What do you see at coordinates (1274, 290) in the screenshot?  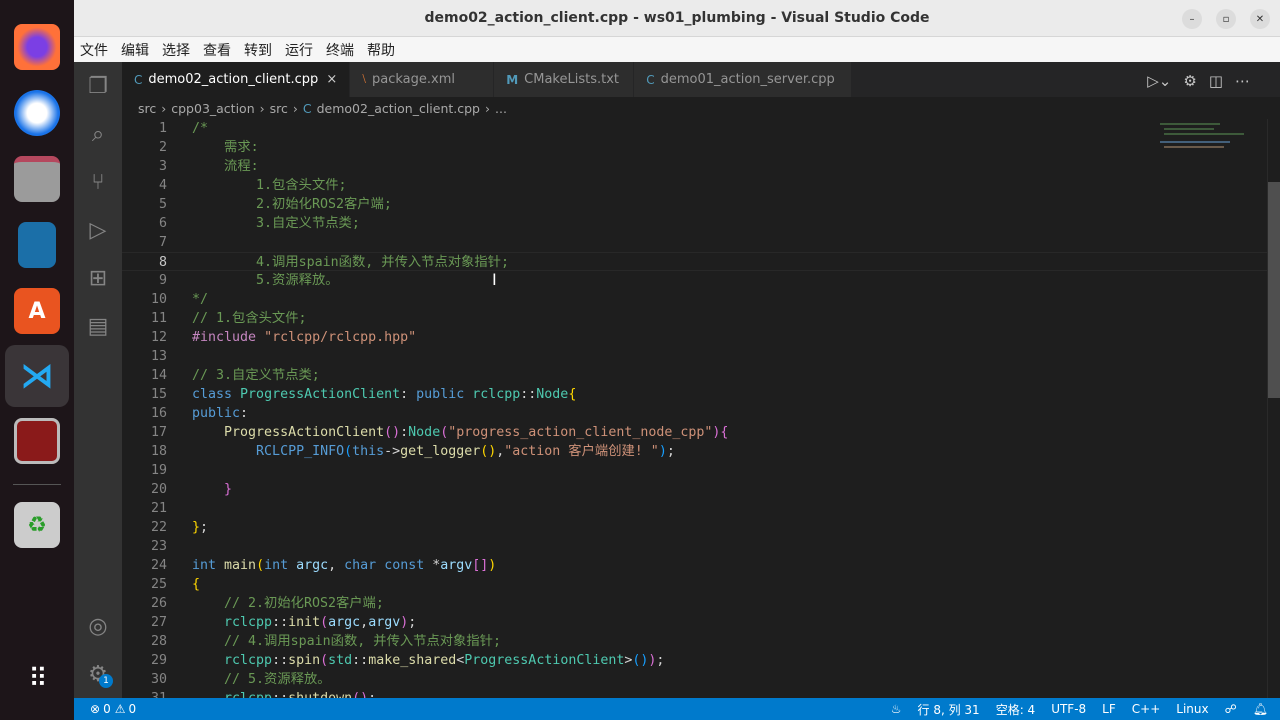 I see `scrollbar-thumb` at bounding box center [1274, 290].